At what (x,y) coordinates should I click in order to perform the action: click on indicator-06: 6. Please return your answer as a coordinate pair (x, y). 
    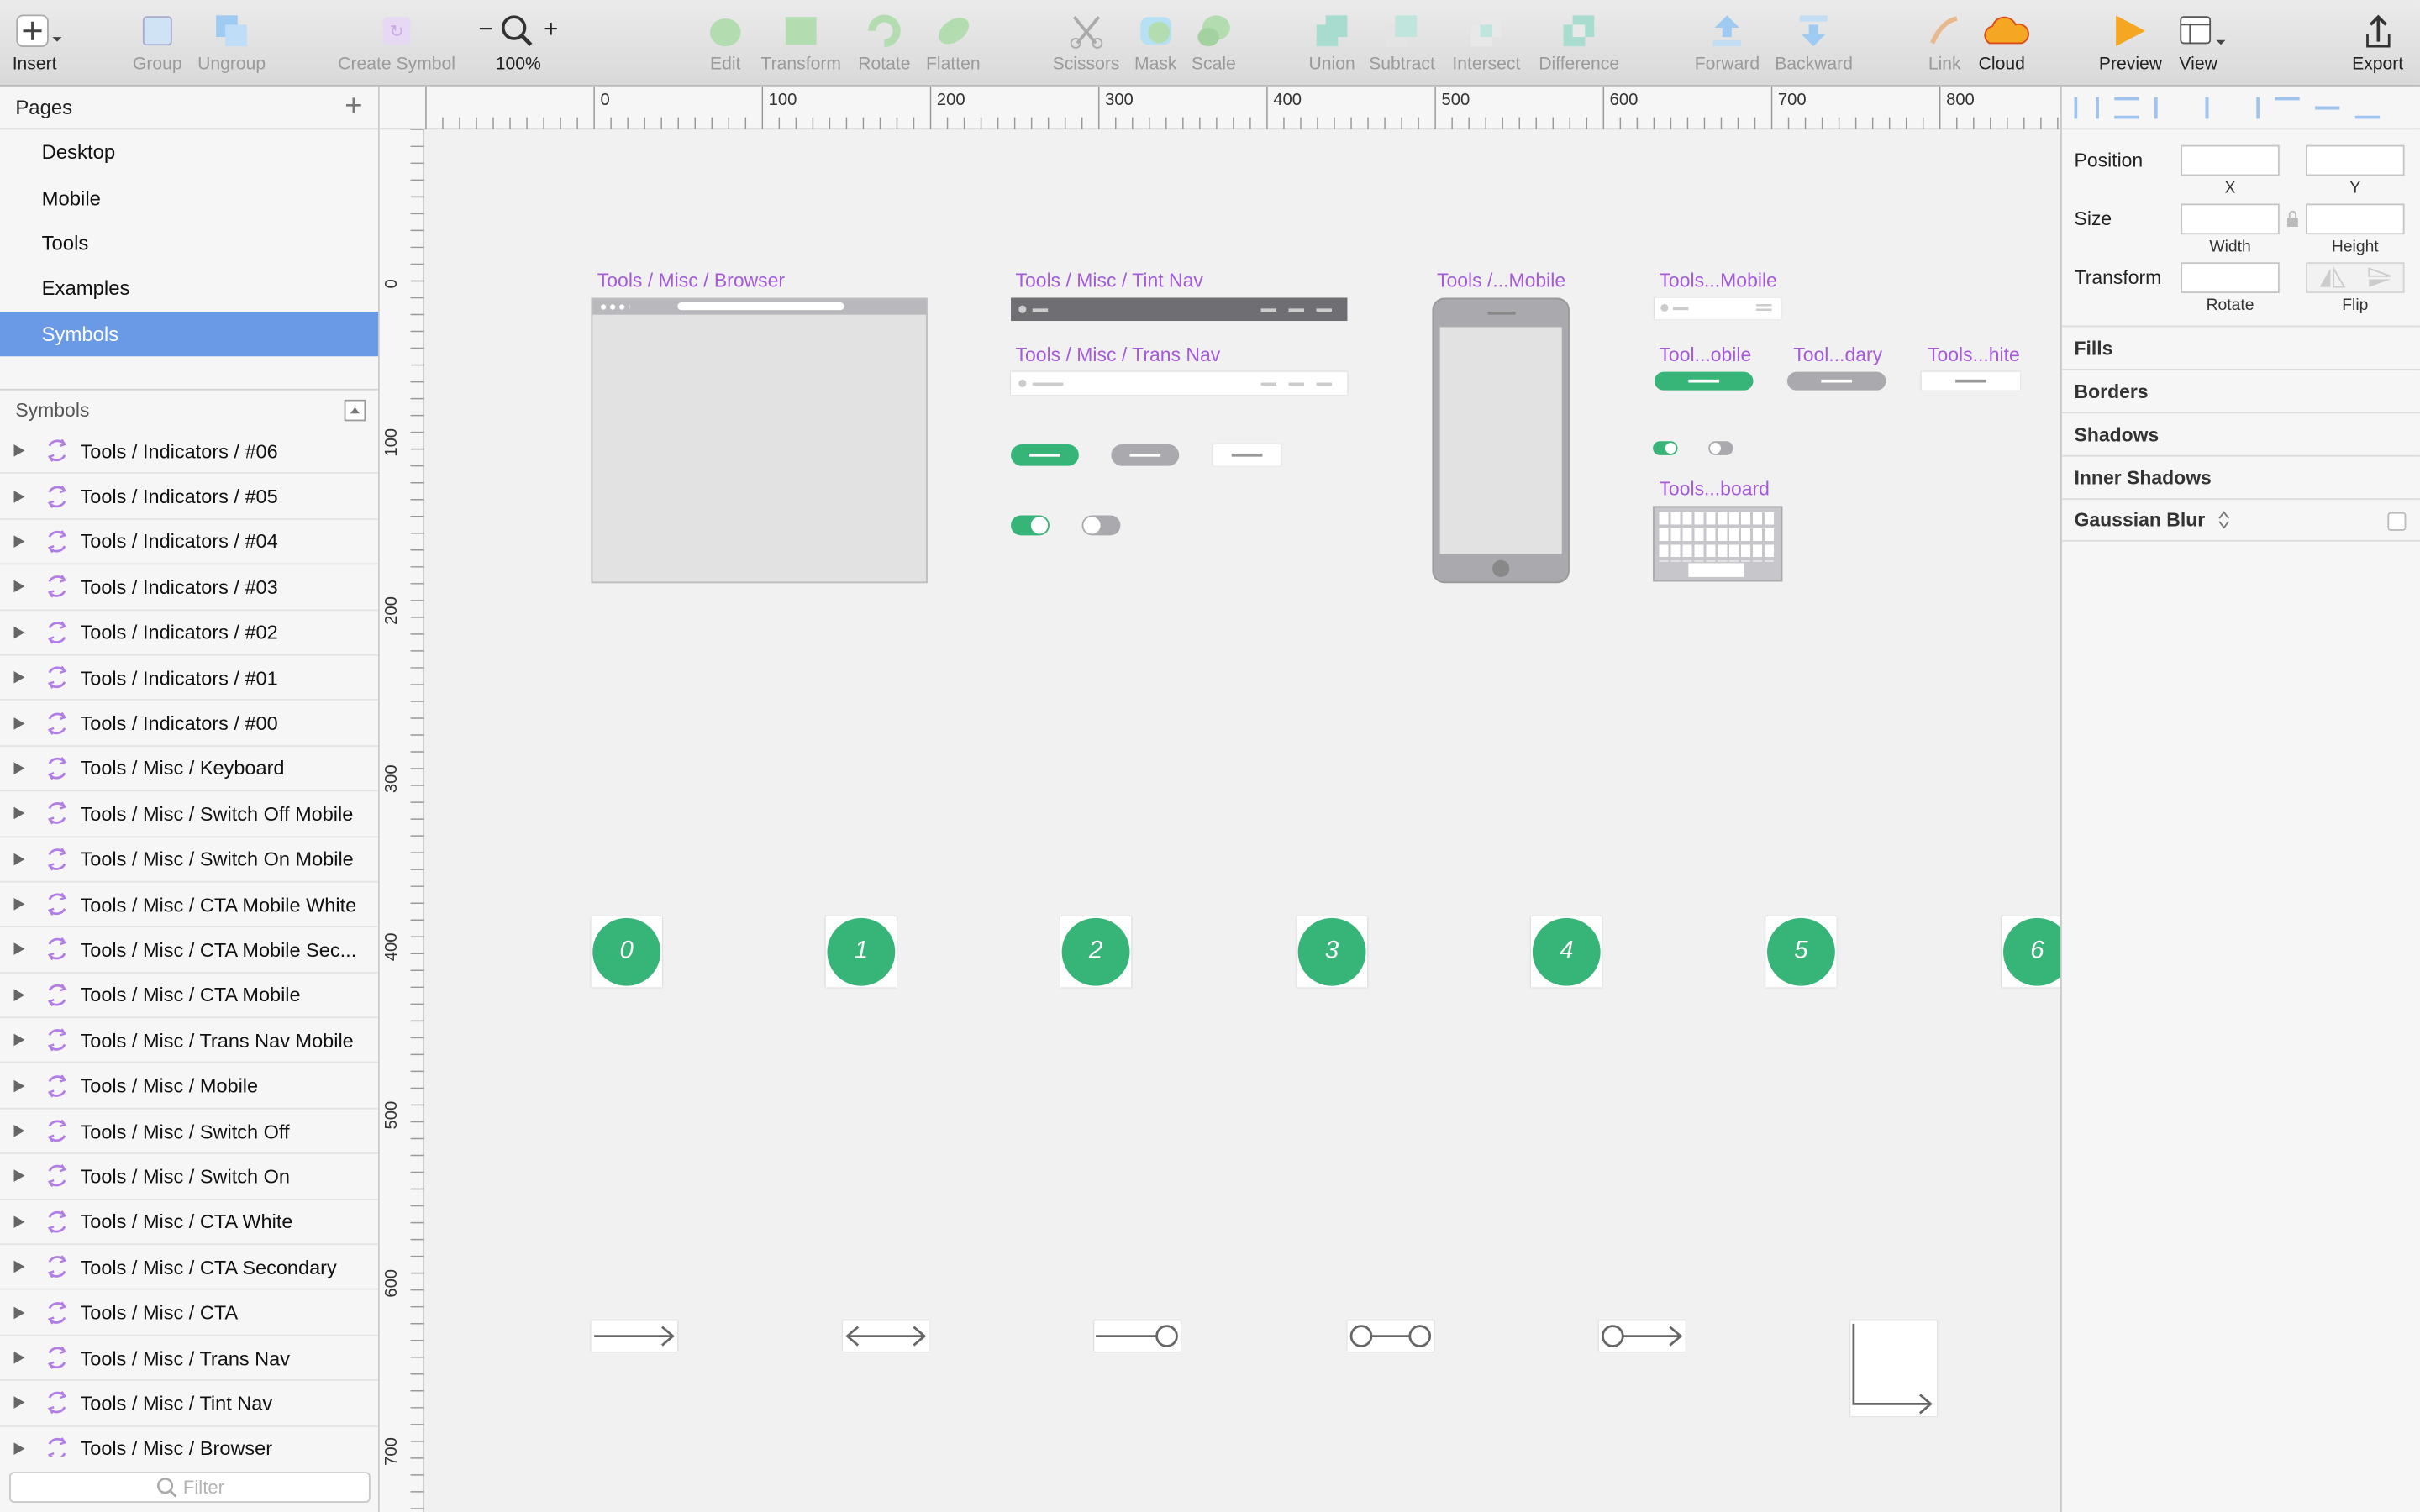
    Looking at the image, I should click on (2031, 952).